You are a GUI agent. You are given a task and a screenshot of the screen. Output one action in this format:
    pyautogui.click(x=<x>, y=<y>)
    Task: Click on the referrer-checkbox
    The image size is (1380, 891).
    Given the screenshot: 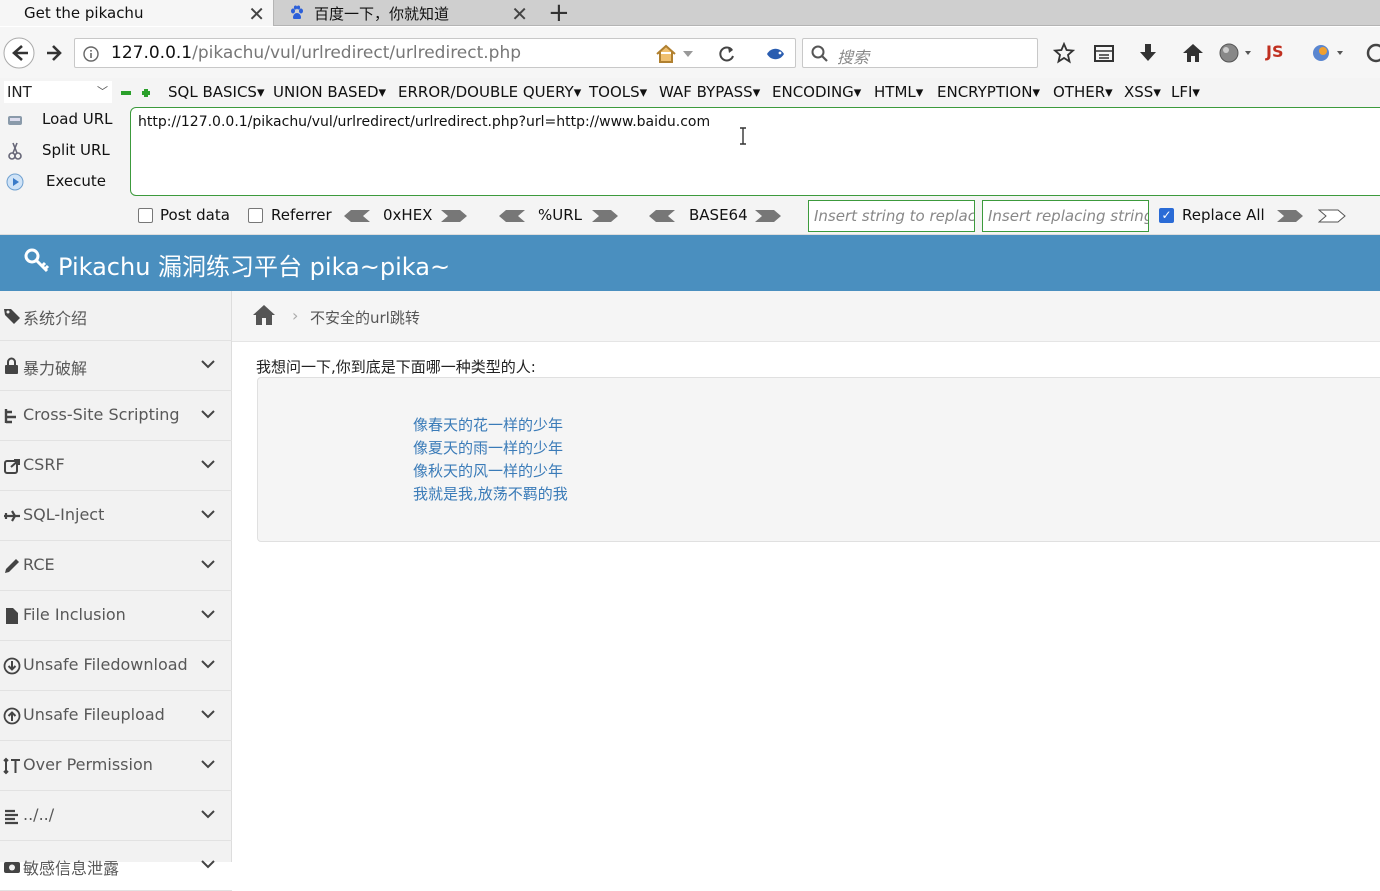 What is the action you would take?
    pyautogui.click(x=255, y=215)
    